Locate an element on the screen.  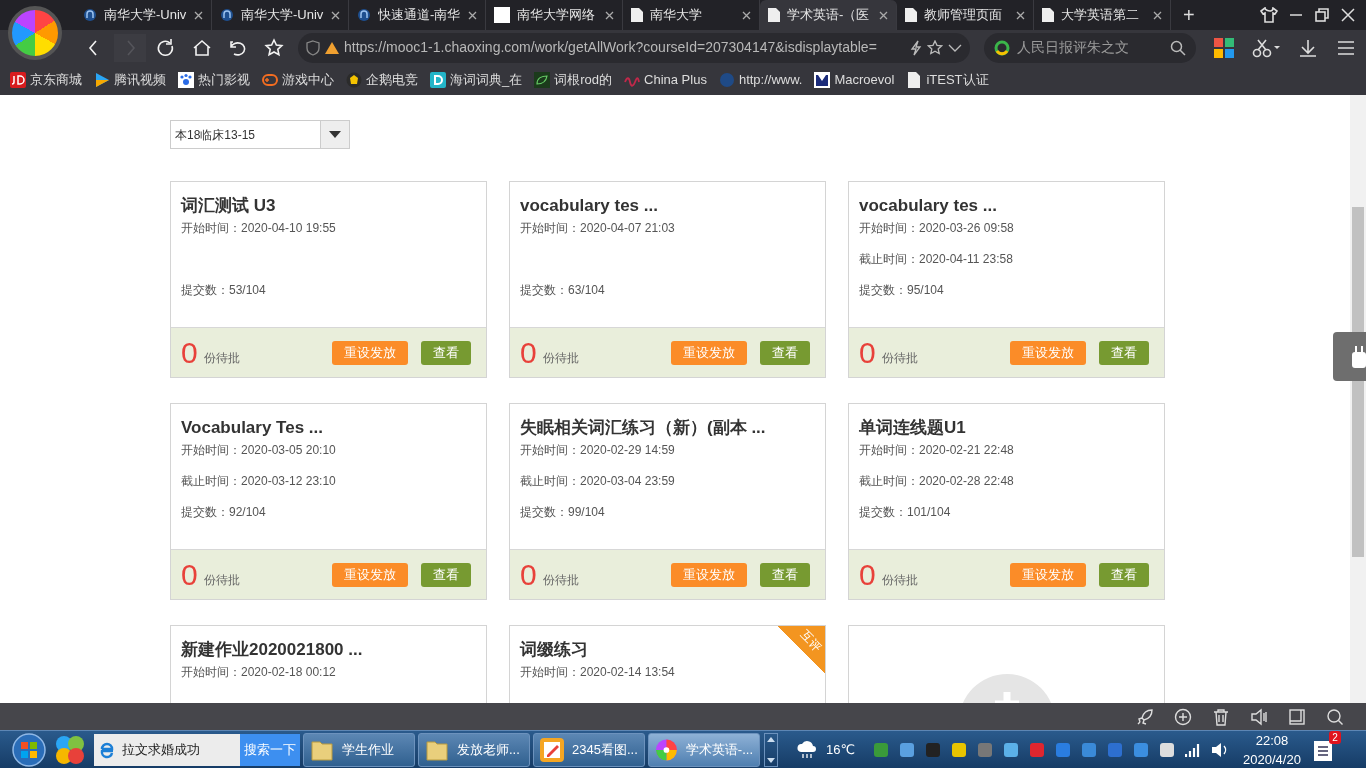
start-time: 开始时间：2020-04-07 21:03 is located at coordinates (598, 228).